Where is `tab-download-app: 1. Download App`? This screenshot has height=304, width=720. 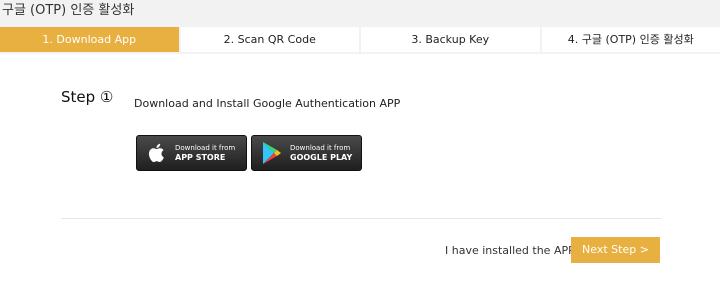
tab-download-app: 1. Download App is located at coordinates (89, 39).